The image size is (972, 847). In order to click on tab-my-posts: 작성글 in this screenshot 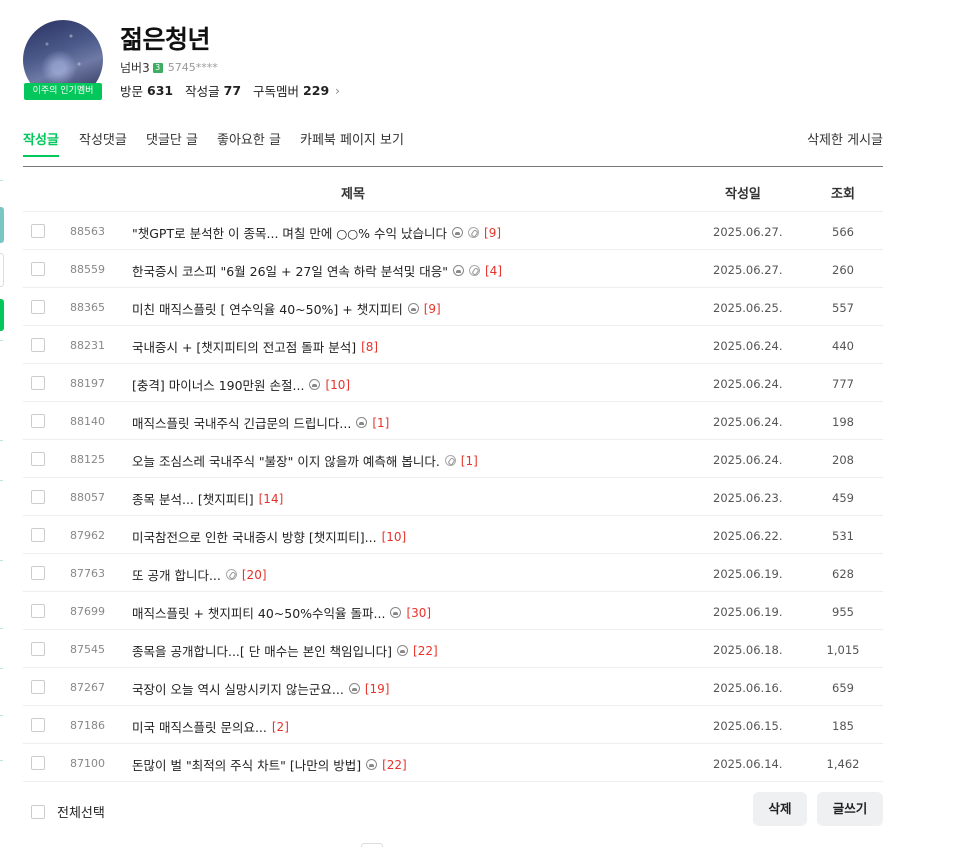, I will do `click(41, 143)`.